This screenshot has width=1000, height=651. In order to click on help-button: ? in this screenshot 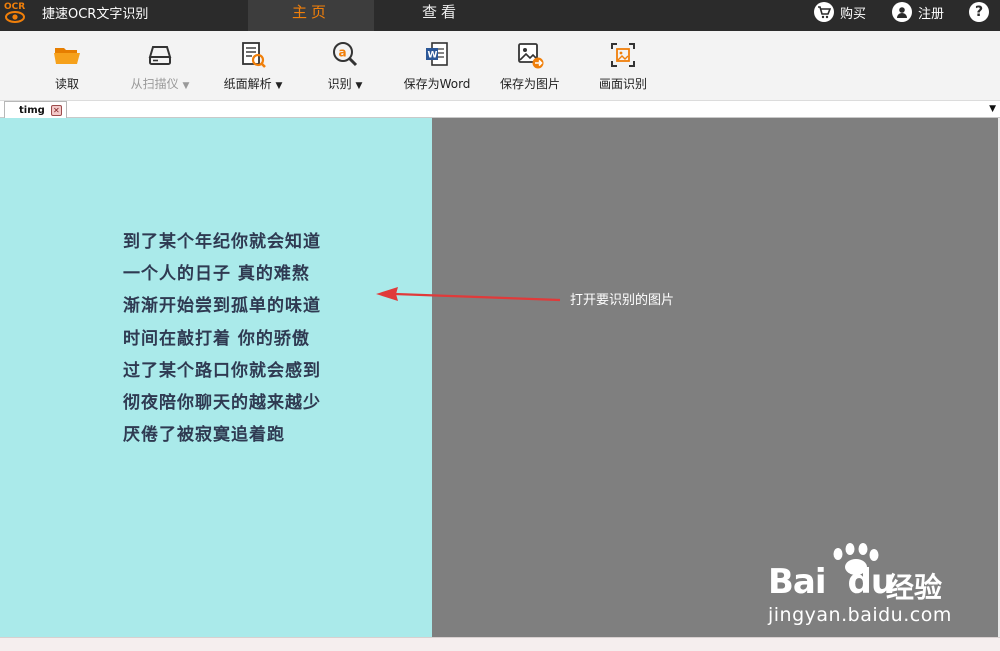, I will do `click(979, 12)`.